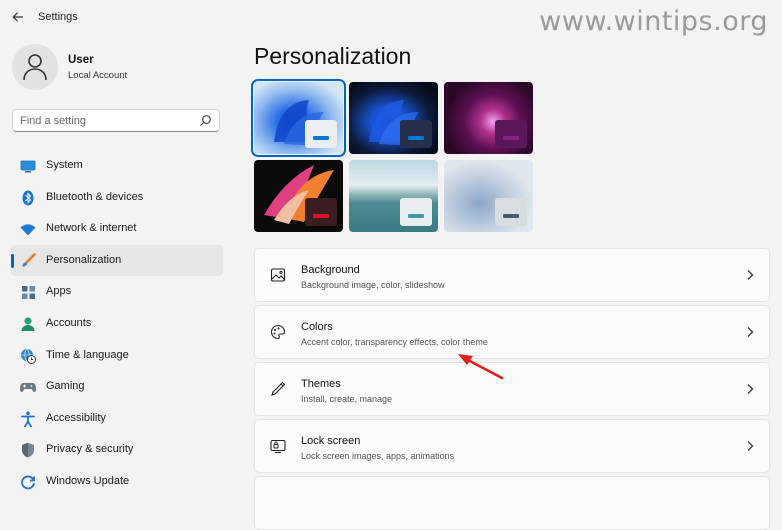 This screenshot has width=782, height=530. Describe the element at coordinates (76, 417) in the screenshot. I see `nav-label-accessibility: Accessibility` at that location.